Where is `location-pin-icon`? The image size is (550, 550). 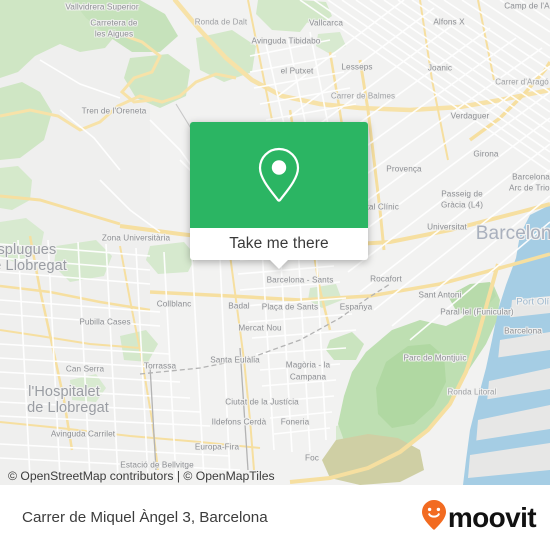 location-pin-icon is located at coordinates (279, 175).